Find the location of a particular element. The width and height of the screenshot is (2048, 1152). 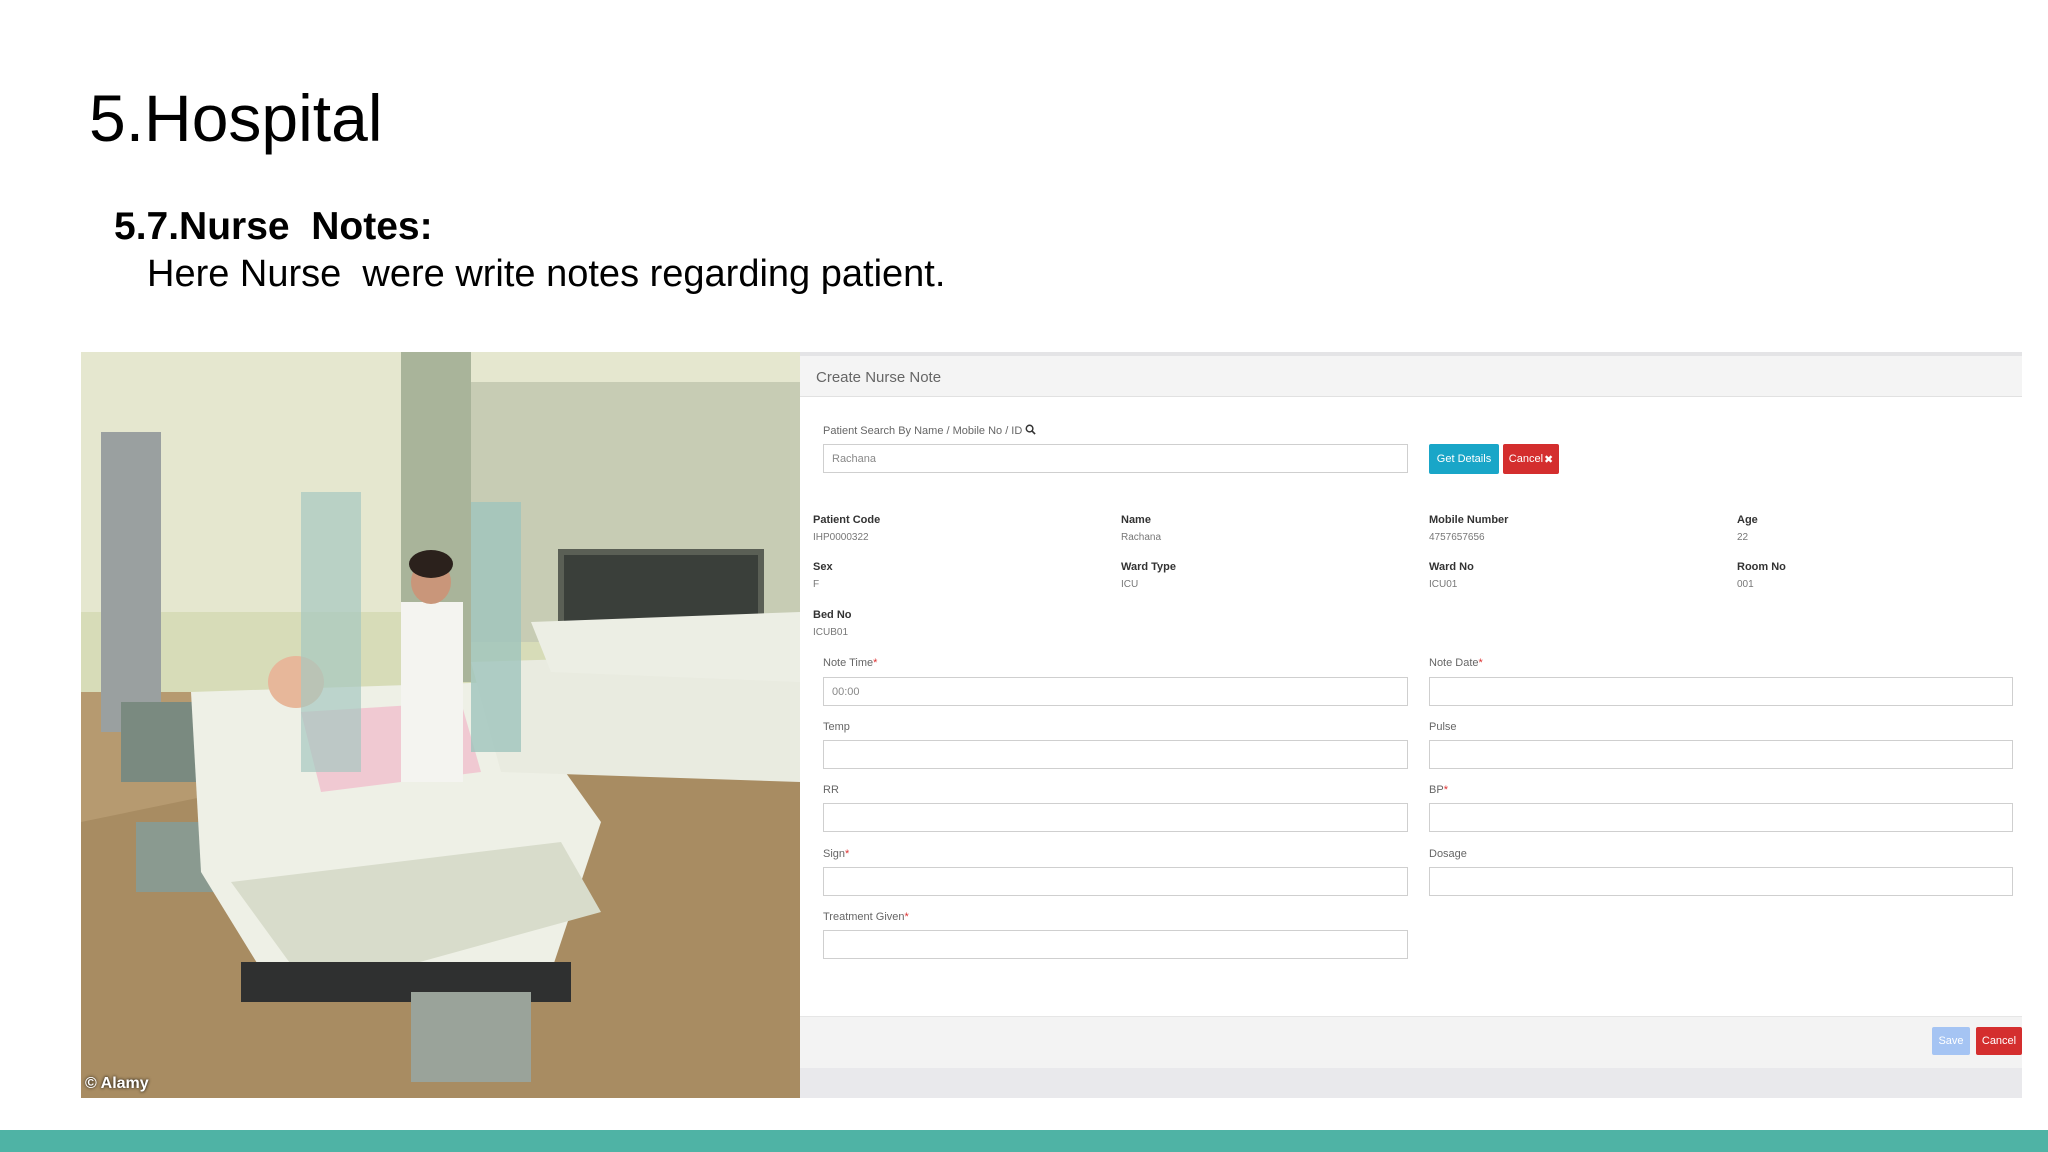

patient-search-label: Patient Search By Name / Mobile No / ID is located at coordinates (930, 431).